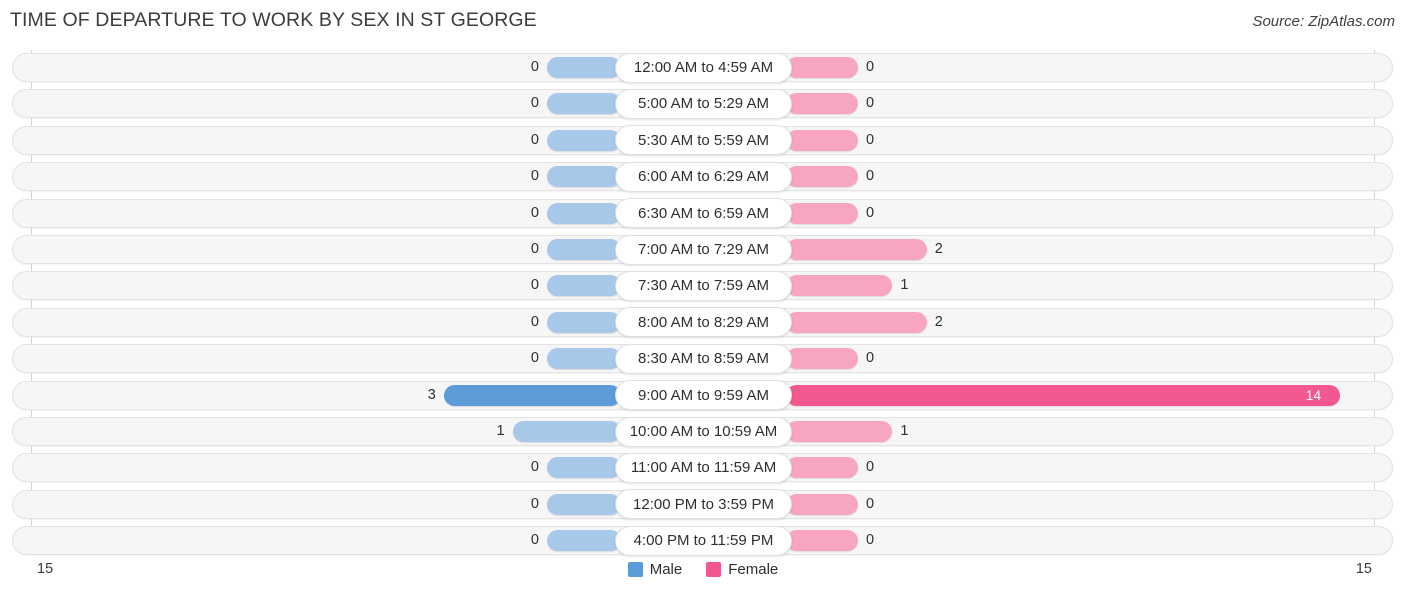 The width and height of the screenshot is (1406, 595). What do you see at coordinates (714, 569) in the screenshot?
I see `legend-swatch-female` at bounding box center [714, 569].